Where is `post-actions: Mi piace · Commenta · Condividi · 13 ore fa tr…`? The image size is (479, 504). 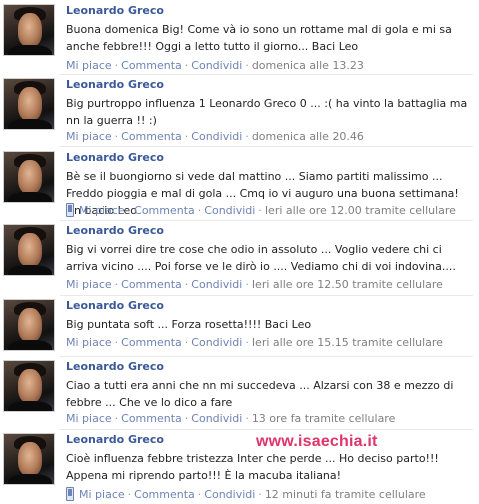 post-actions: Mi piace · Commenta · Condividi · 13 ore fa tr… is located at coordinates (231, 418).